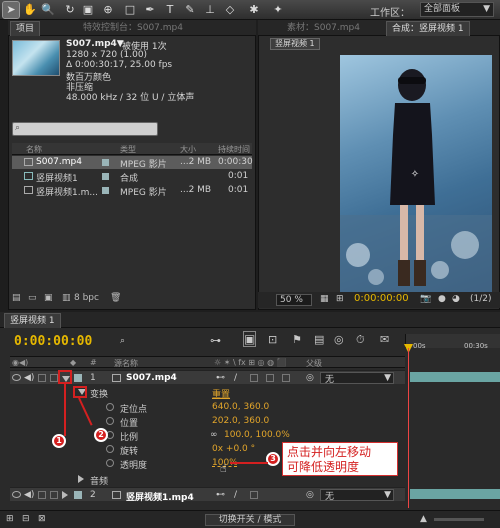 The height and width of the screenshot is (528, 500). What do you see at coordinates (151, 378) in the screenshot?
I see `layer-name: S007.mp4` at bounding box center [151, 378].